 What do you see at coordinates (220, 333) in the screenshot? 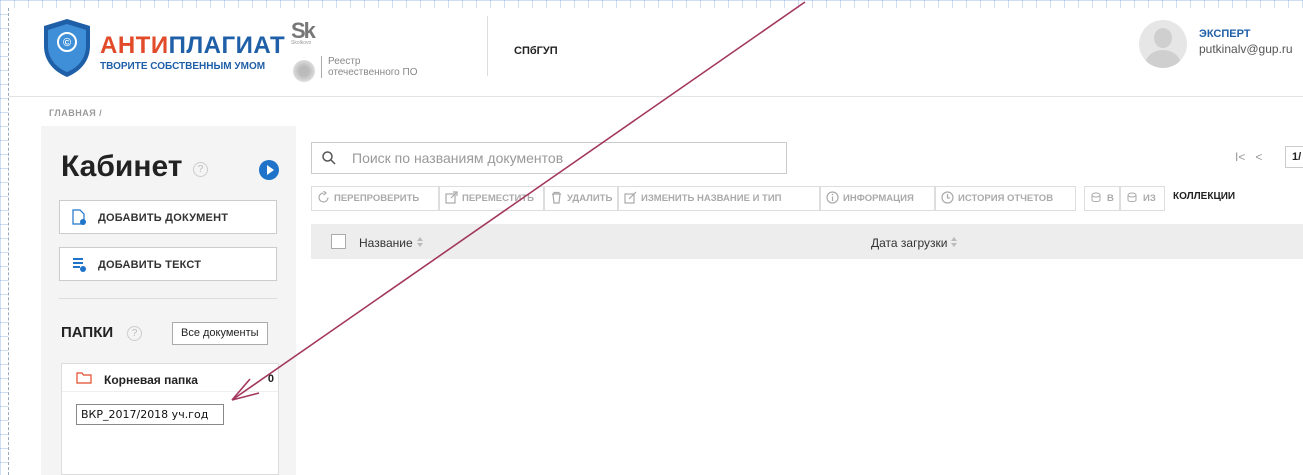
I see `all-documents-button: Все документы` at bounding box center [220, 333].